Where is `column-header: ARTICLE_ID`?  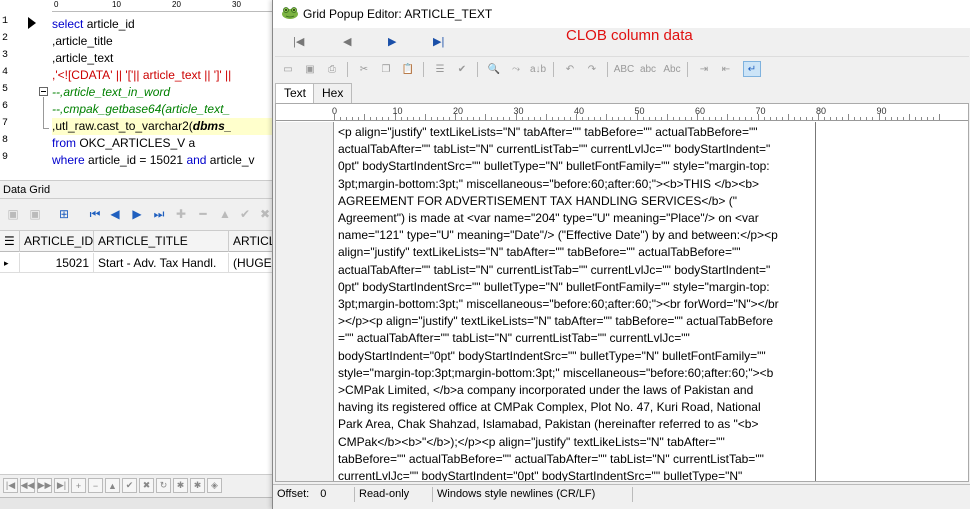 column-header: ARTICLE_ID is located at coordinates (57, 241).